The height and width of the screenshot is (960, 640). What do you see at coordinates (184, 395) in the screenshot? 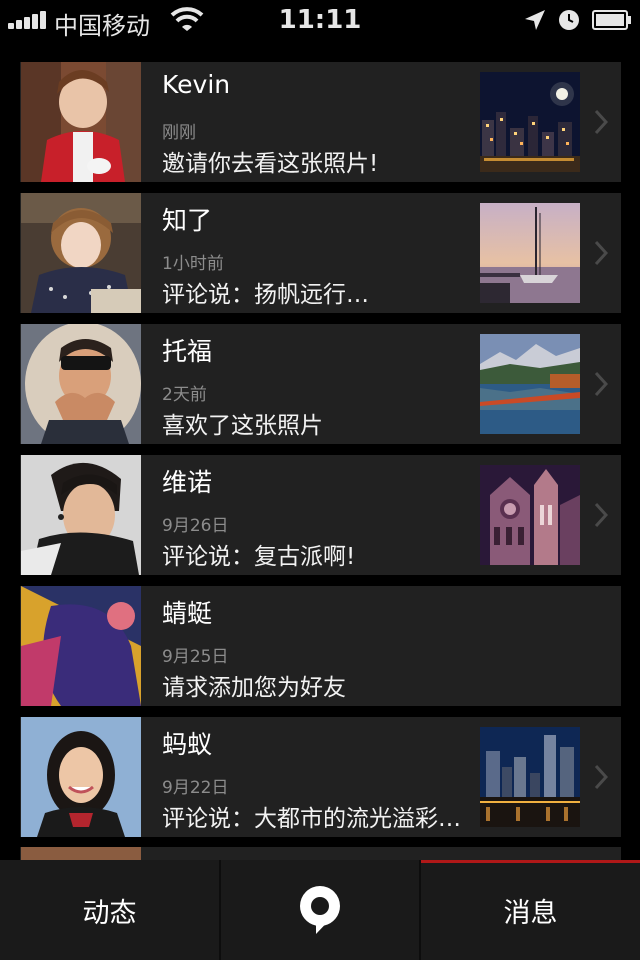
I see `timestamp: 2天前` at bounding box center [184, 395].